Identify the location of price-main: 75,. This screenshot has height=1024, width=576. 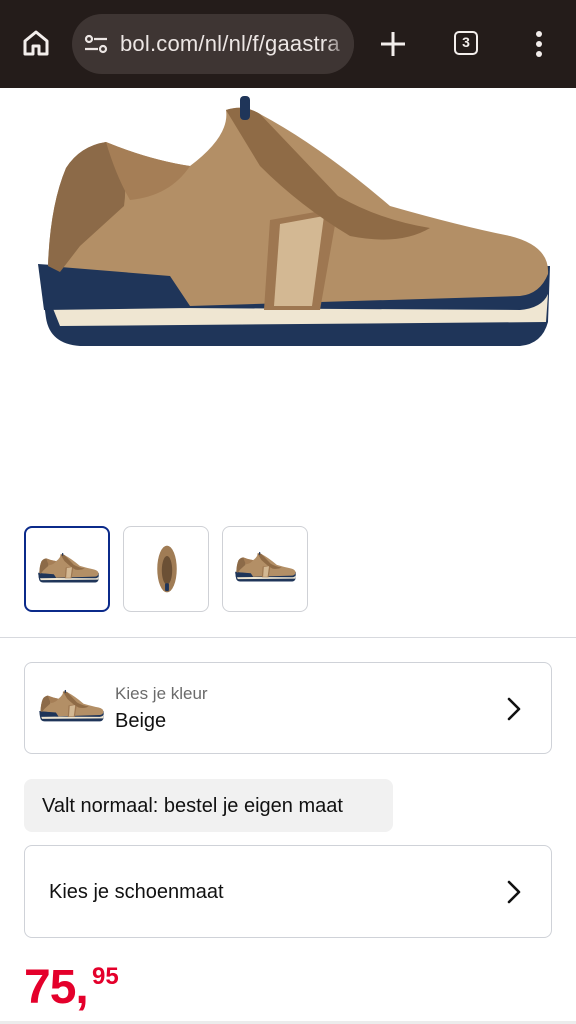
(56, 987).